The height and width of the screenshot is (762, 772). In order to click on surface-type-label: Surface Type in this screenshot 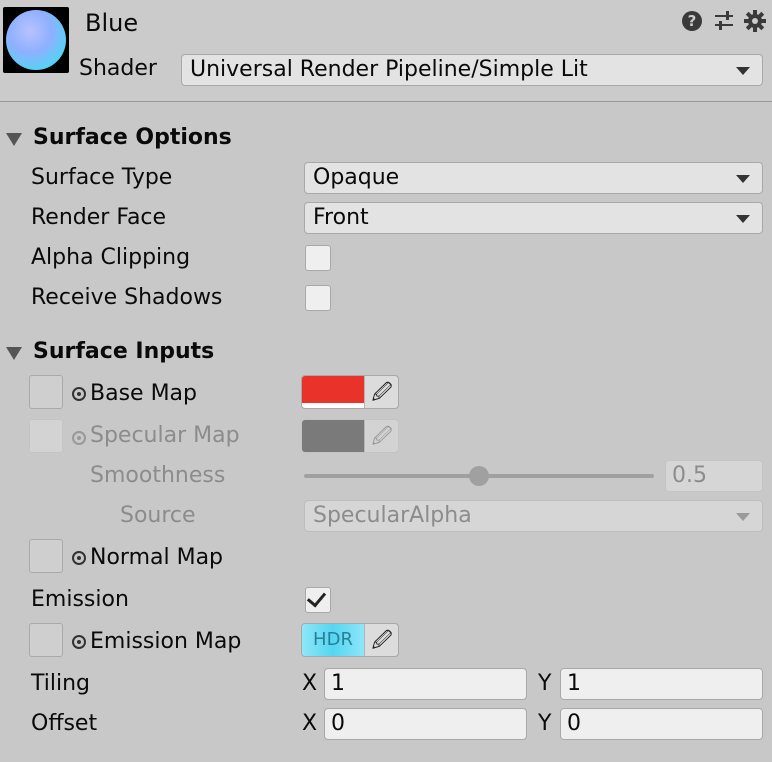, I will do `click(102, 177)`.